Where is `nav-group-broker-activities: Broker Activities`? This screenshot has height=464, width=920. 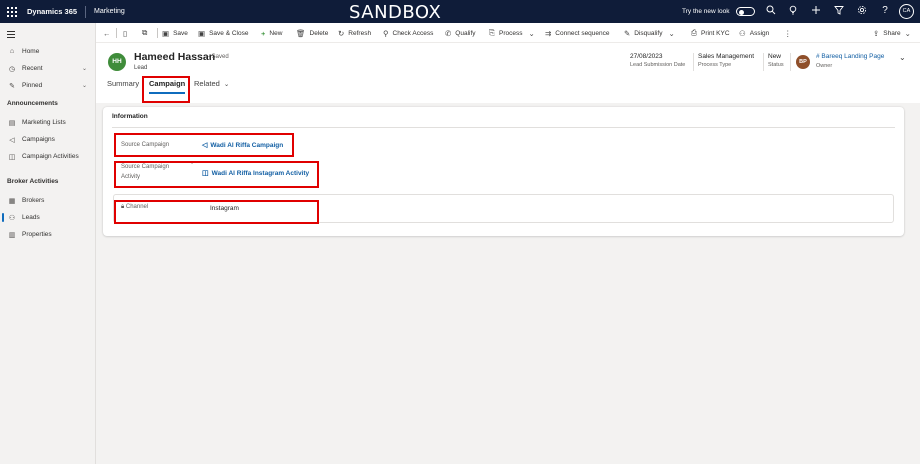 nav-group-broker-activities: Broker Activities is located at coordinates (33, 181).